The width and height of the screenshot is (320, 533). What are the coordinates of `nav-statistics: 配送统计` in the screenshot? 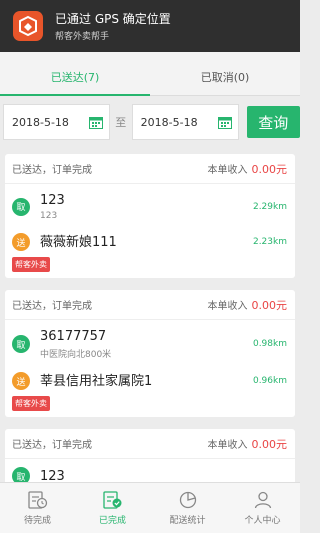 It's located at (187, 508).